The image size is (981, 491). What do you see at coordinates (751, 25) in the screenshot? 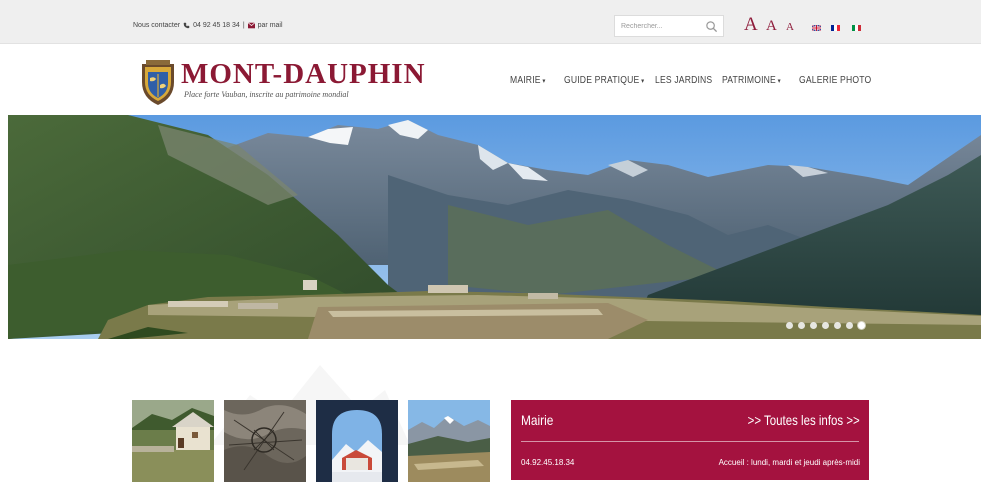
I see `font-size-large-button: A` at bounding box center [751, 25].